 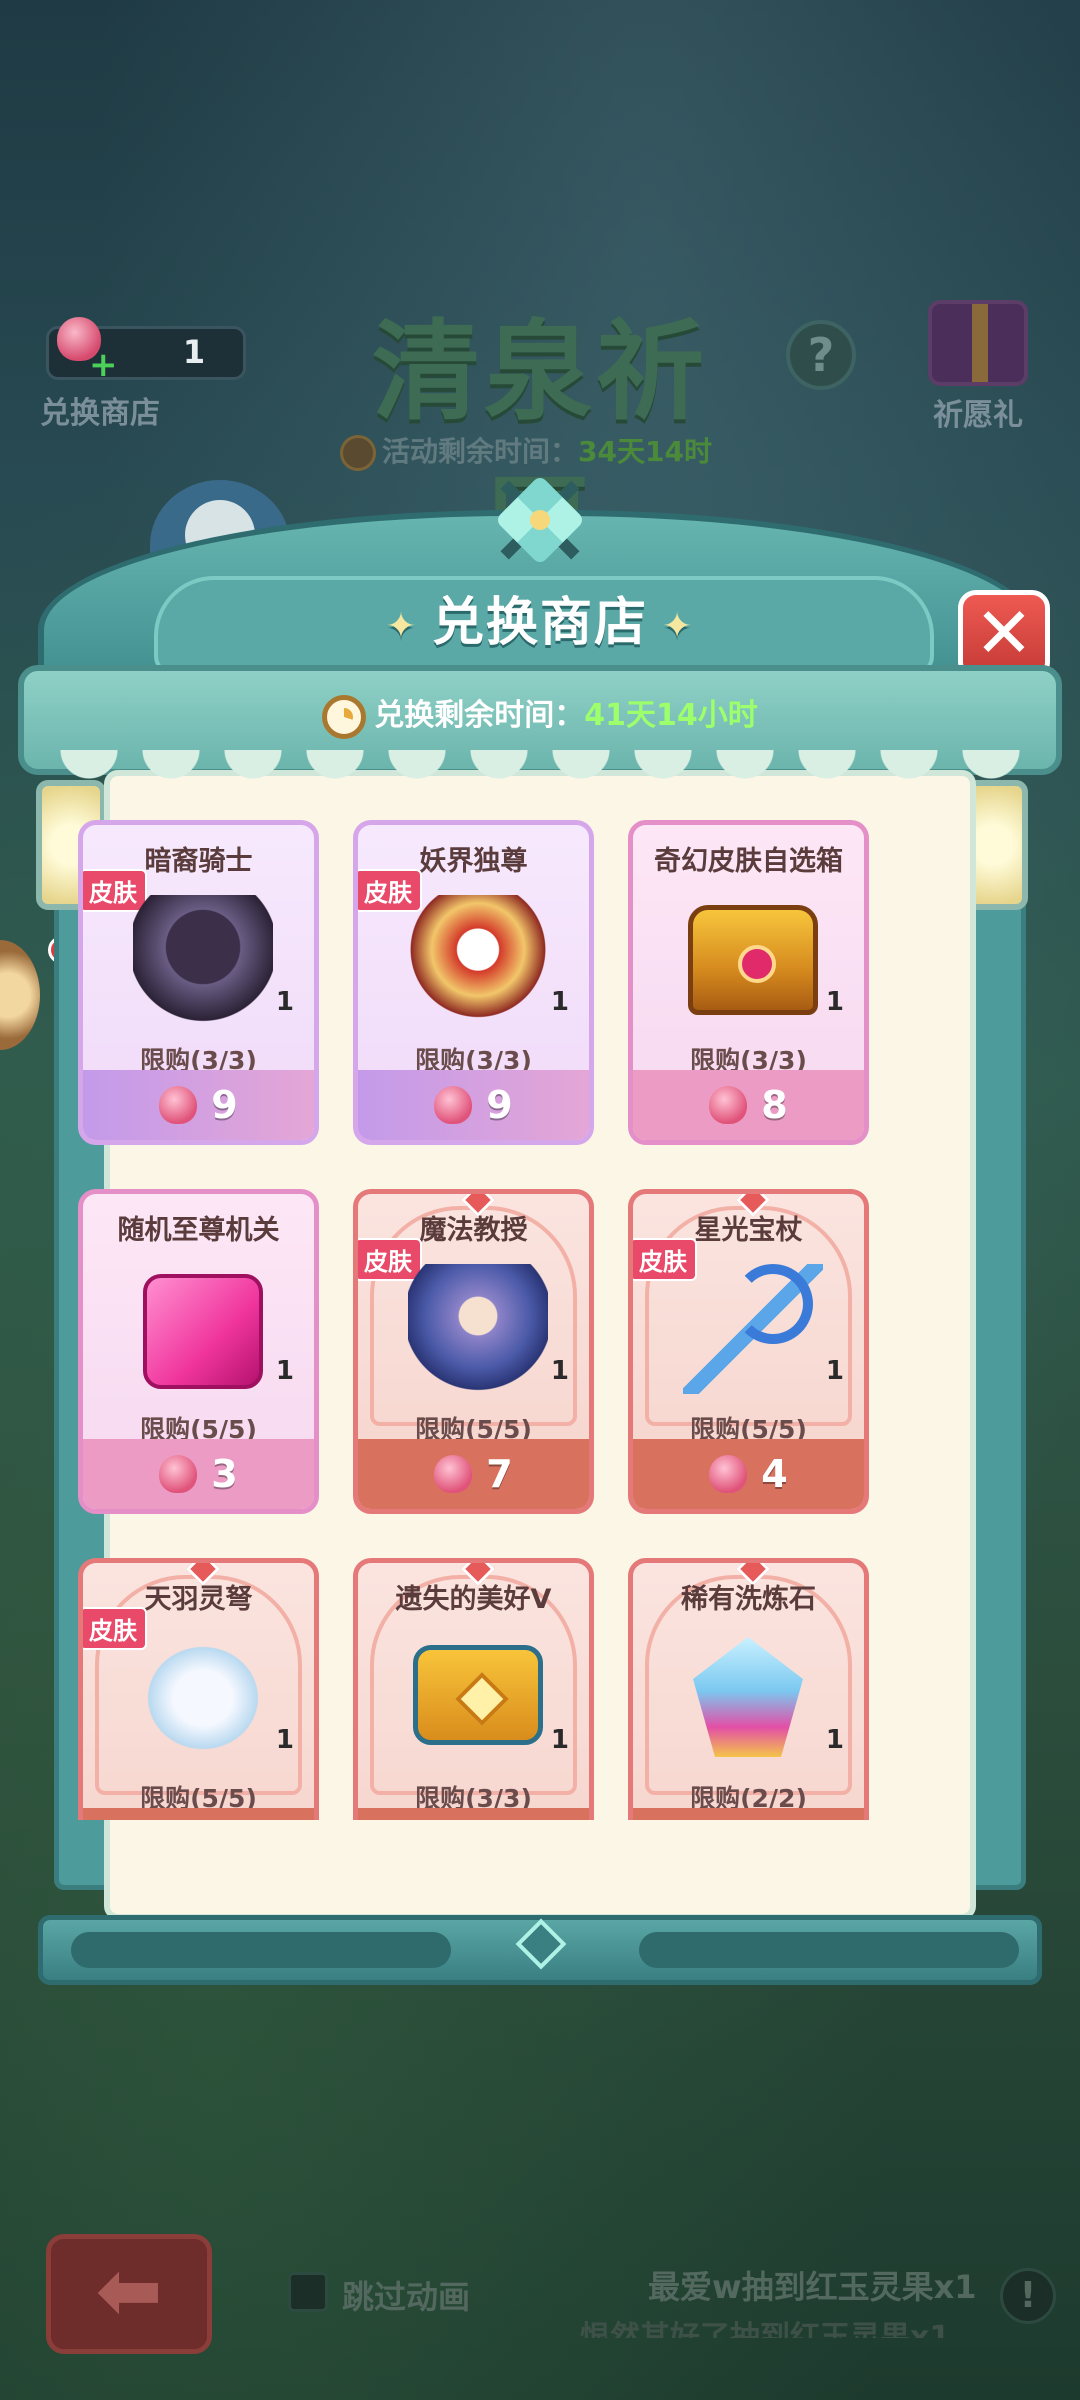 I want to click on shop-item-card: 天羽灵弩 皮肤 1 限购(5/5), so click(x=198, y=1689).